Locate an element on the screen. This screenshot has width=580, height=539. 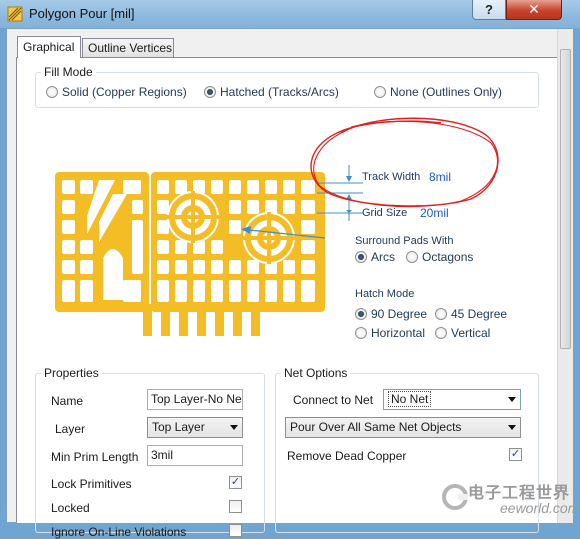
hatch-45-radio: 45 Degree is located at coordinates (471, 314).